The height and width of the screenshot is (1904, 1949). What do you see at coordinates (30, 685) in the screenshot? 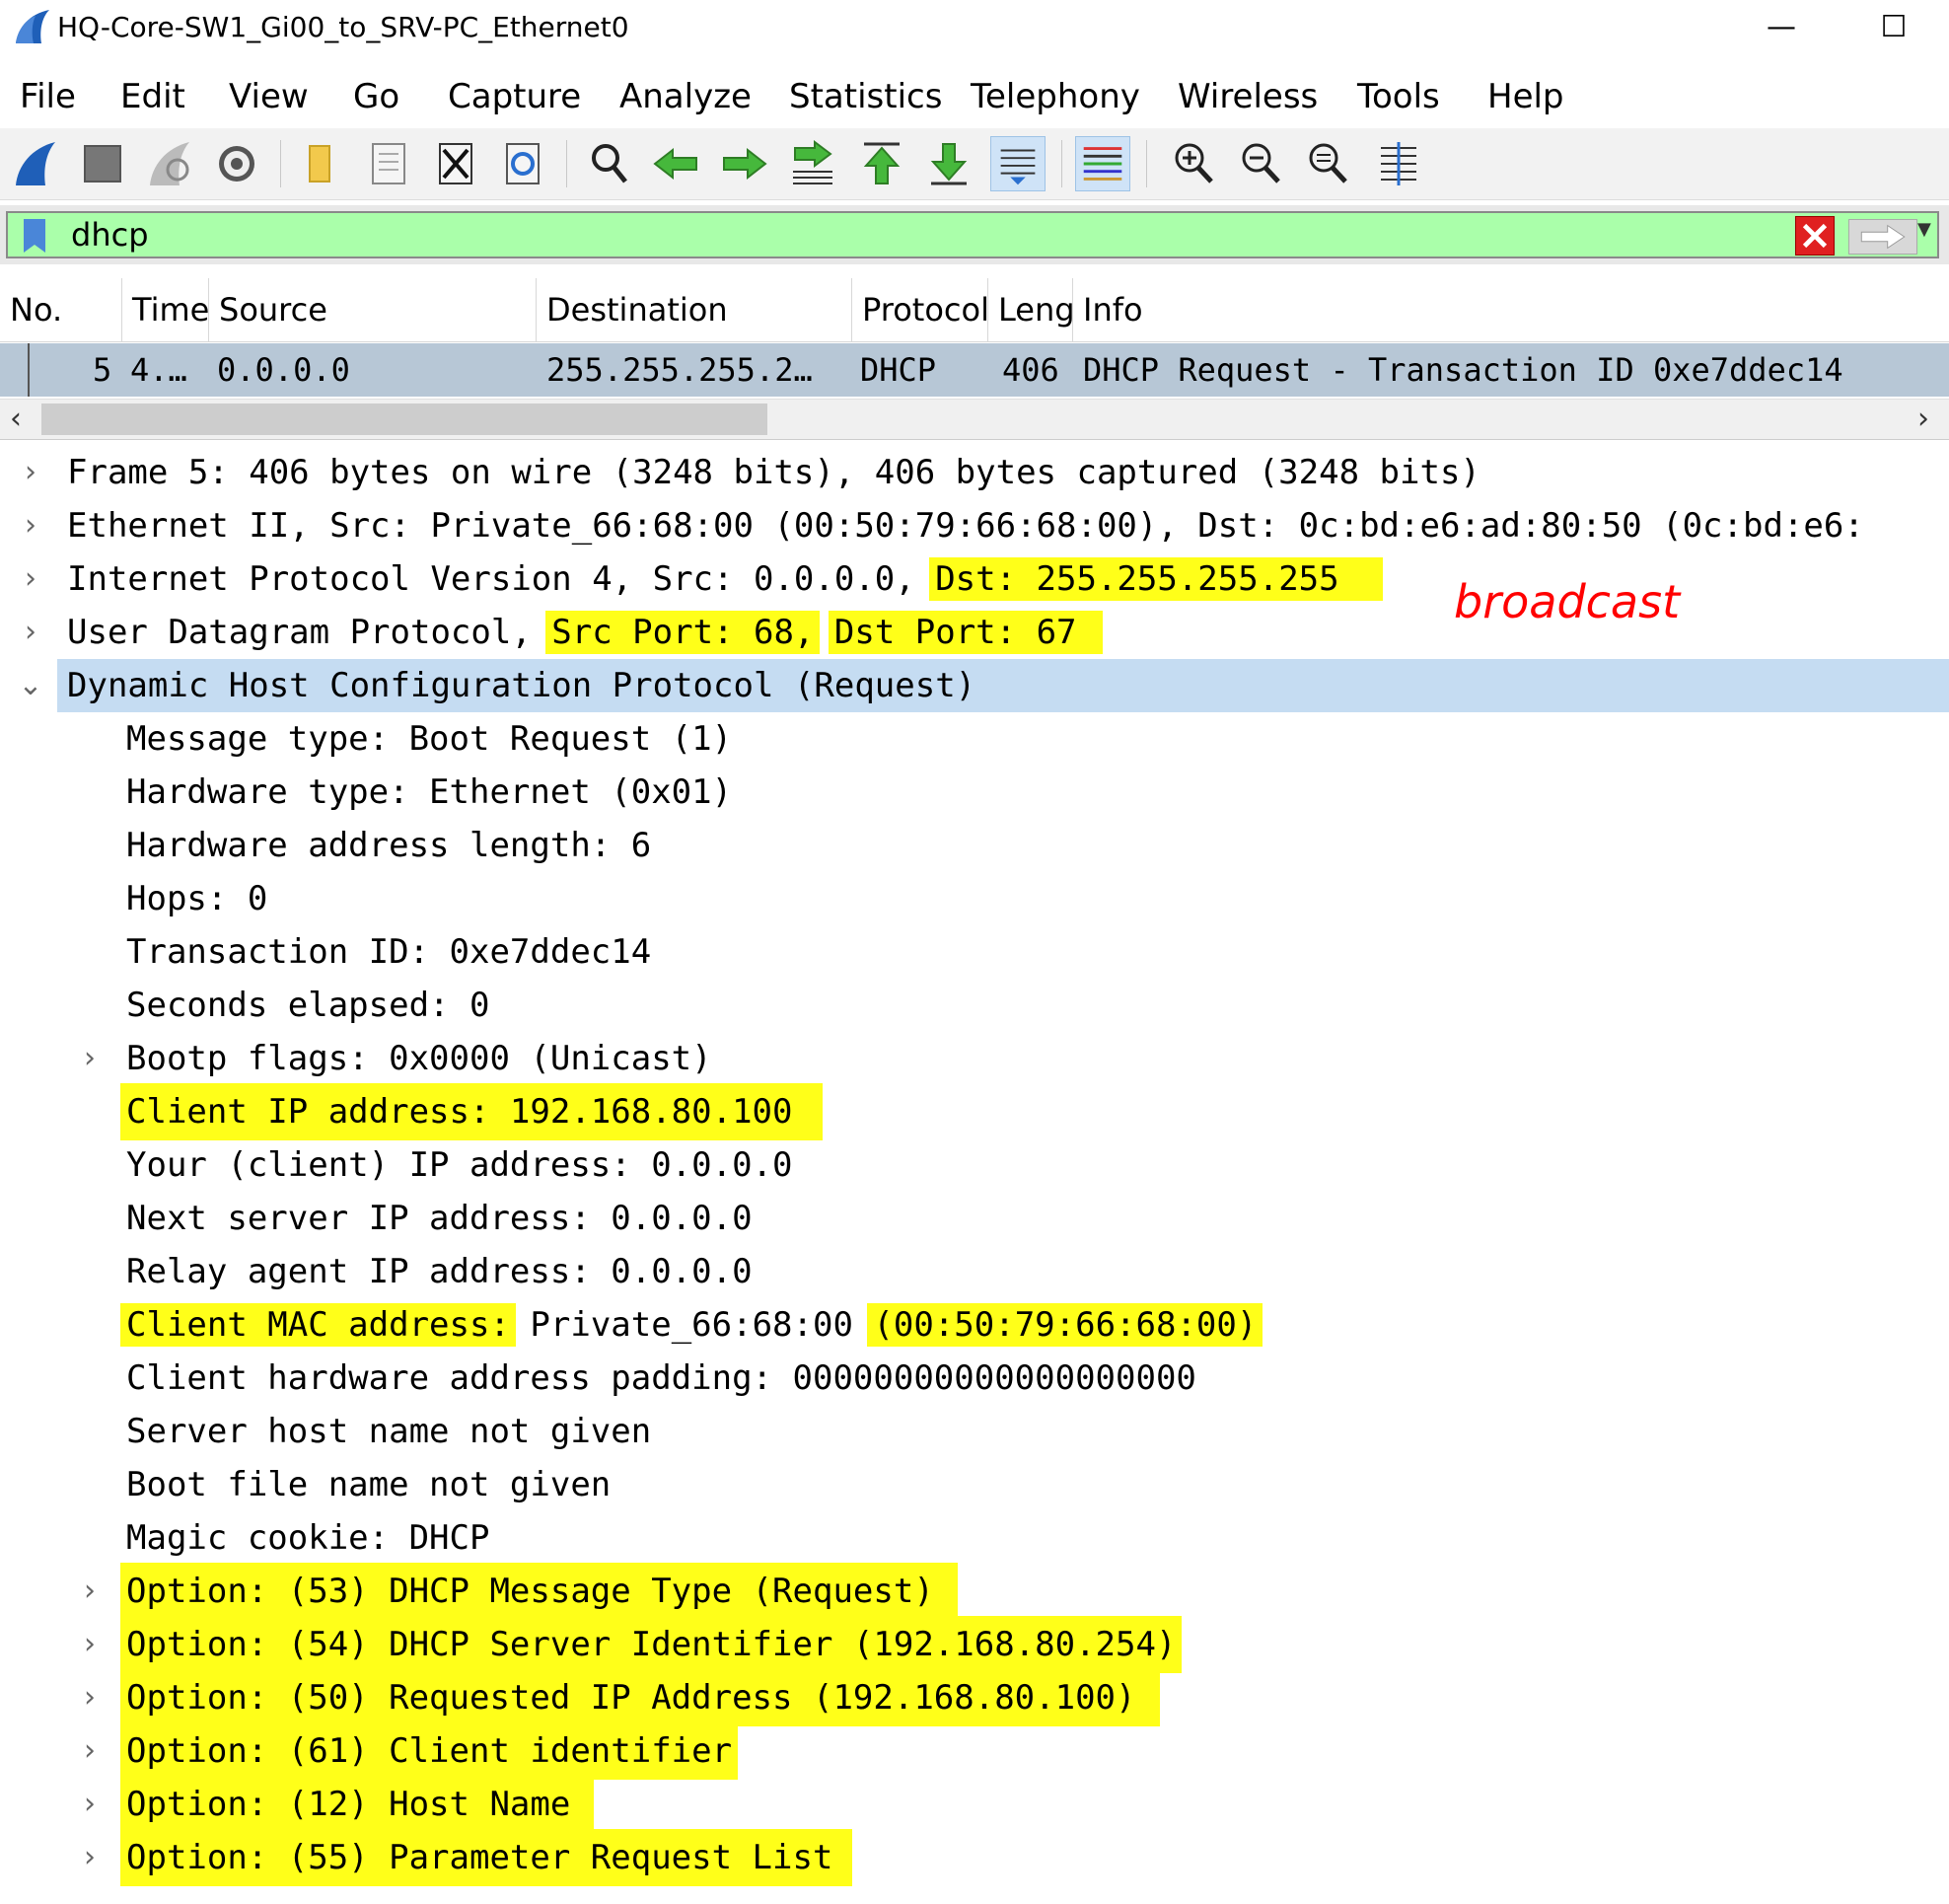
I see `chevron-down-icon: ⌄` at bounding box center [30, 685].